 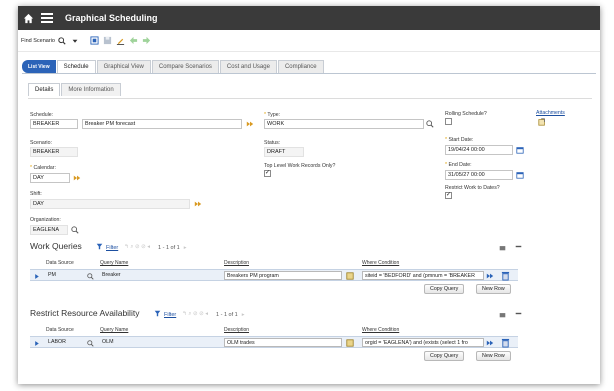 What do you see at coordinates (284, 152) in the screenshot?
I see `status-field: DRAFT` at bounding box center [284, 152].